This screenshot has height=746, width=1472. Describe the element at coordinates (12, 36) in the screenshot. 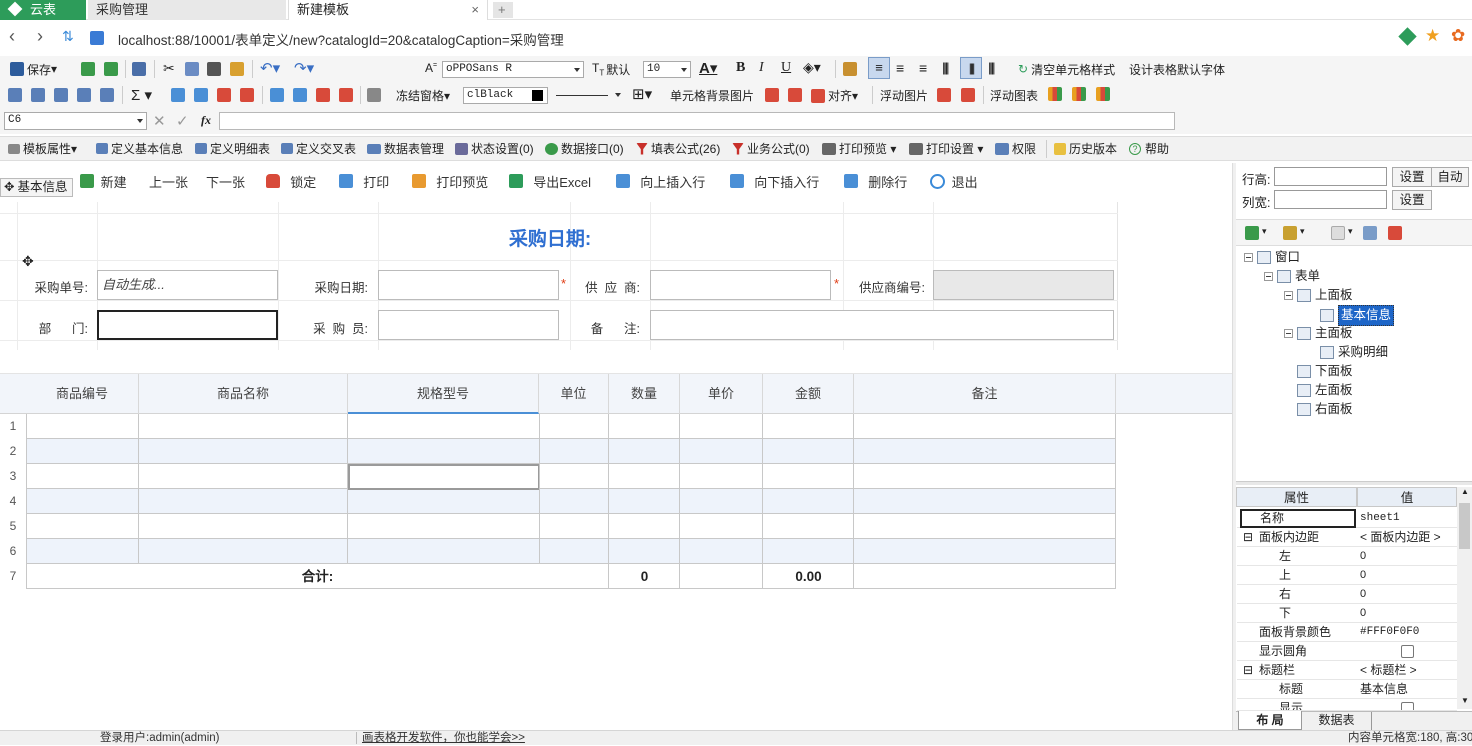

I see `back-icon: ‹` at that location.